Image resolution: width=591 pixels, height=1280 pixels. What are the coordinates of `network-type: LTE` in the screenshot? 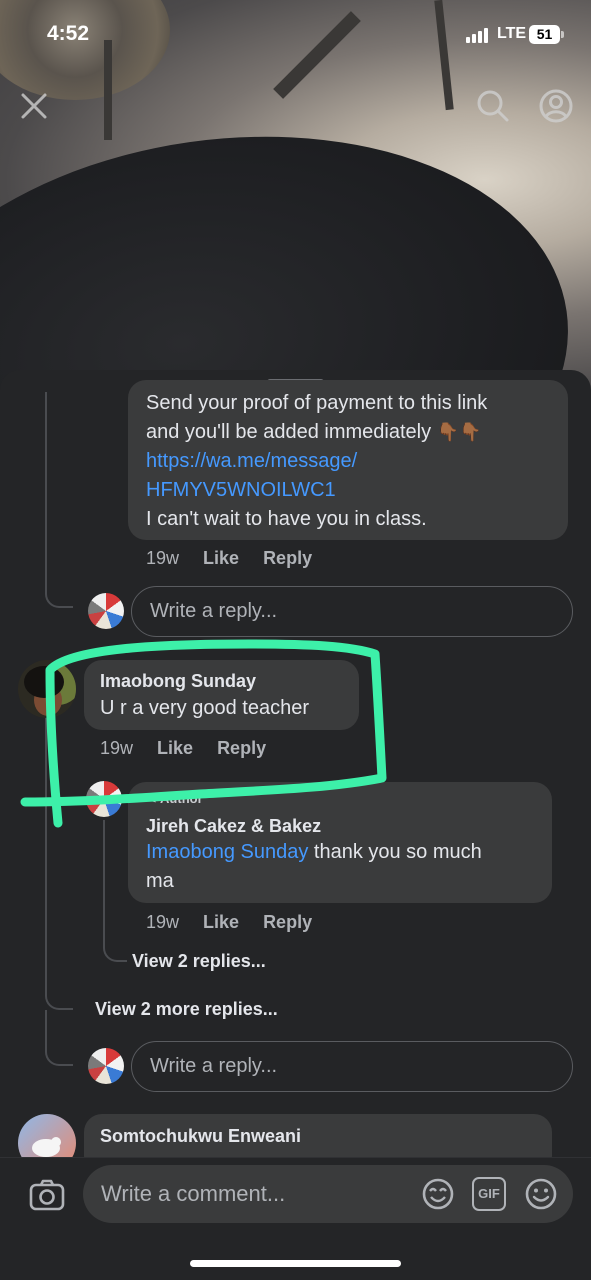 It's located at (512, 33).